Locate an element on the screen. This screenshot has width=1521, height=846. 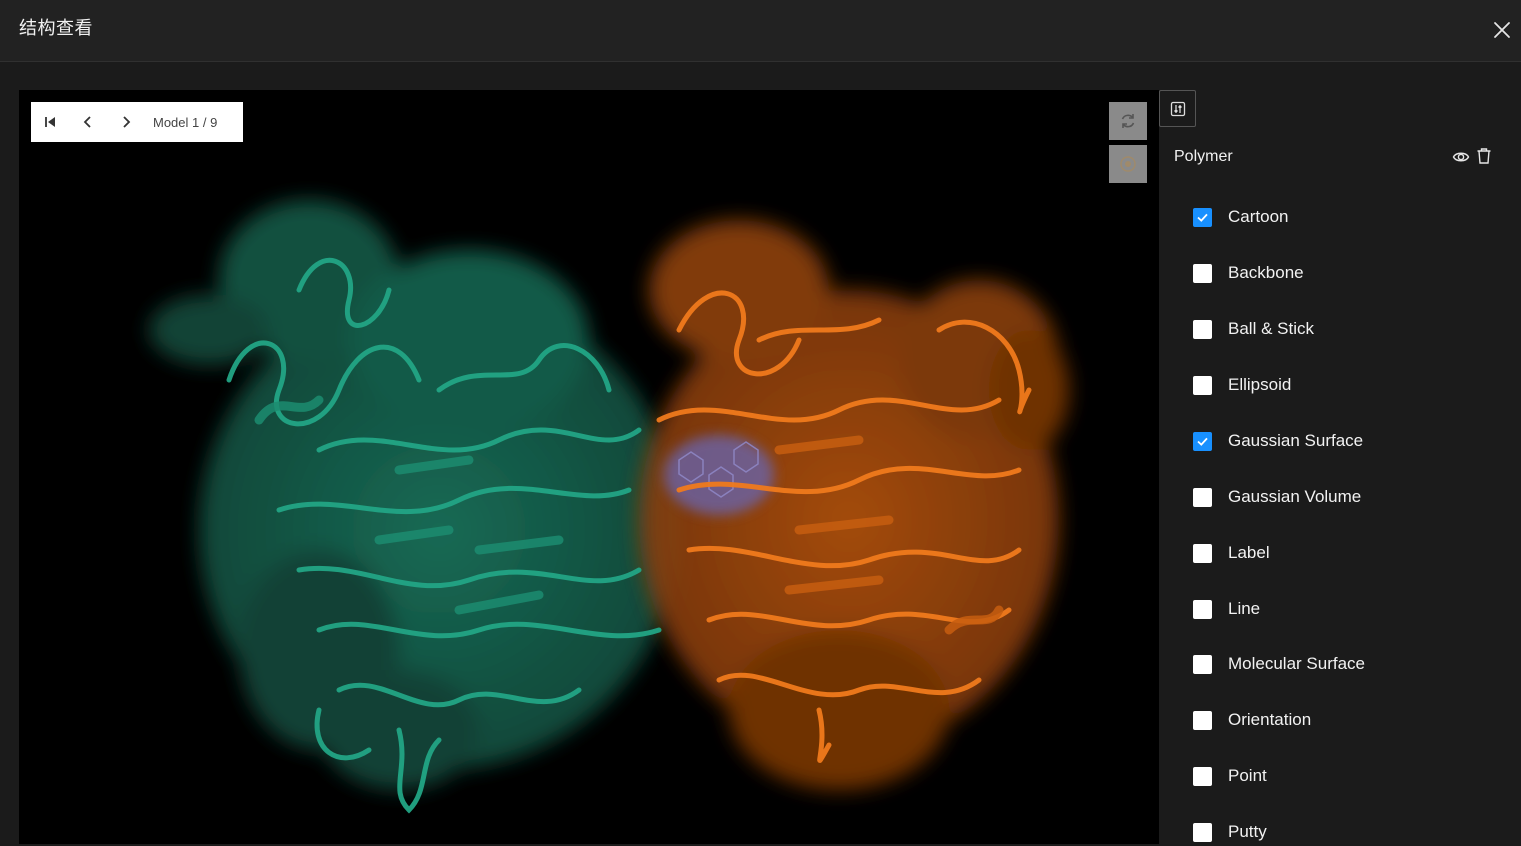
sliders-icon is located at coordinates (1177, 108).